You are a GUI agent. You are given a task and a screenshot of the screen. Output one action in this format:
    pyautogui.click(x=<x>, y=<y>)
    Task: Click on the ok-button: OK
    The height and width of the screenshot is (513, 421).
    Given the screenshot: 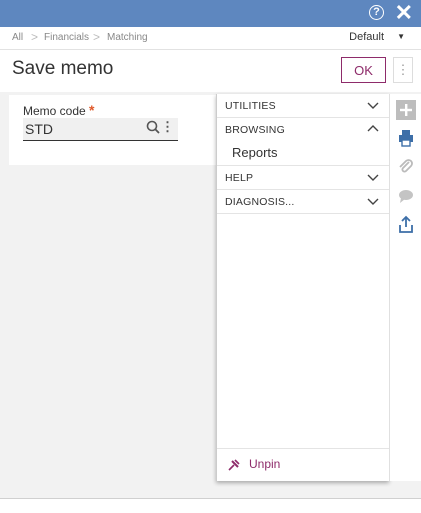 What is the action you would take?
    pyautogui.click(x=363, y=70)
    